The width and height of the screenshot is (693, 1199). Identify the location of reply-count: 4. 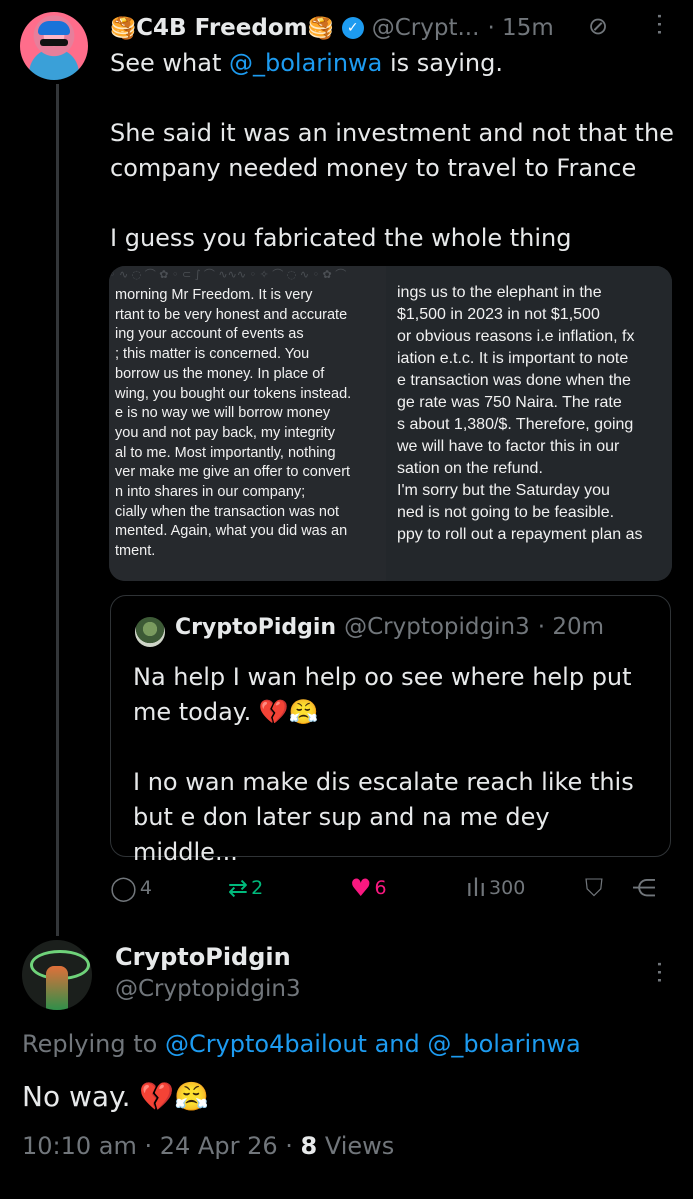
(145, 888).